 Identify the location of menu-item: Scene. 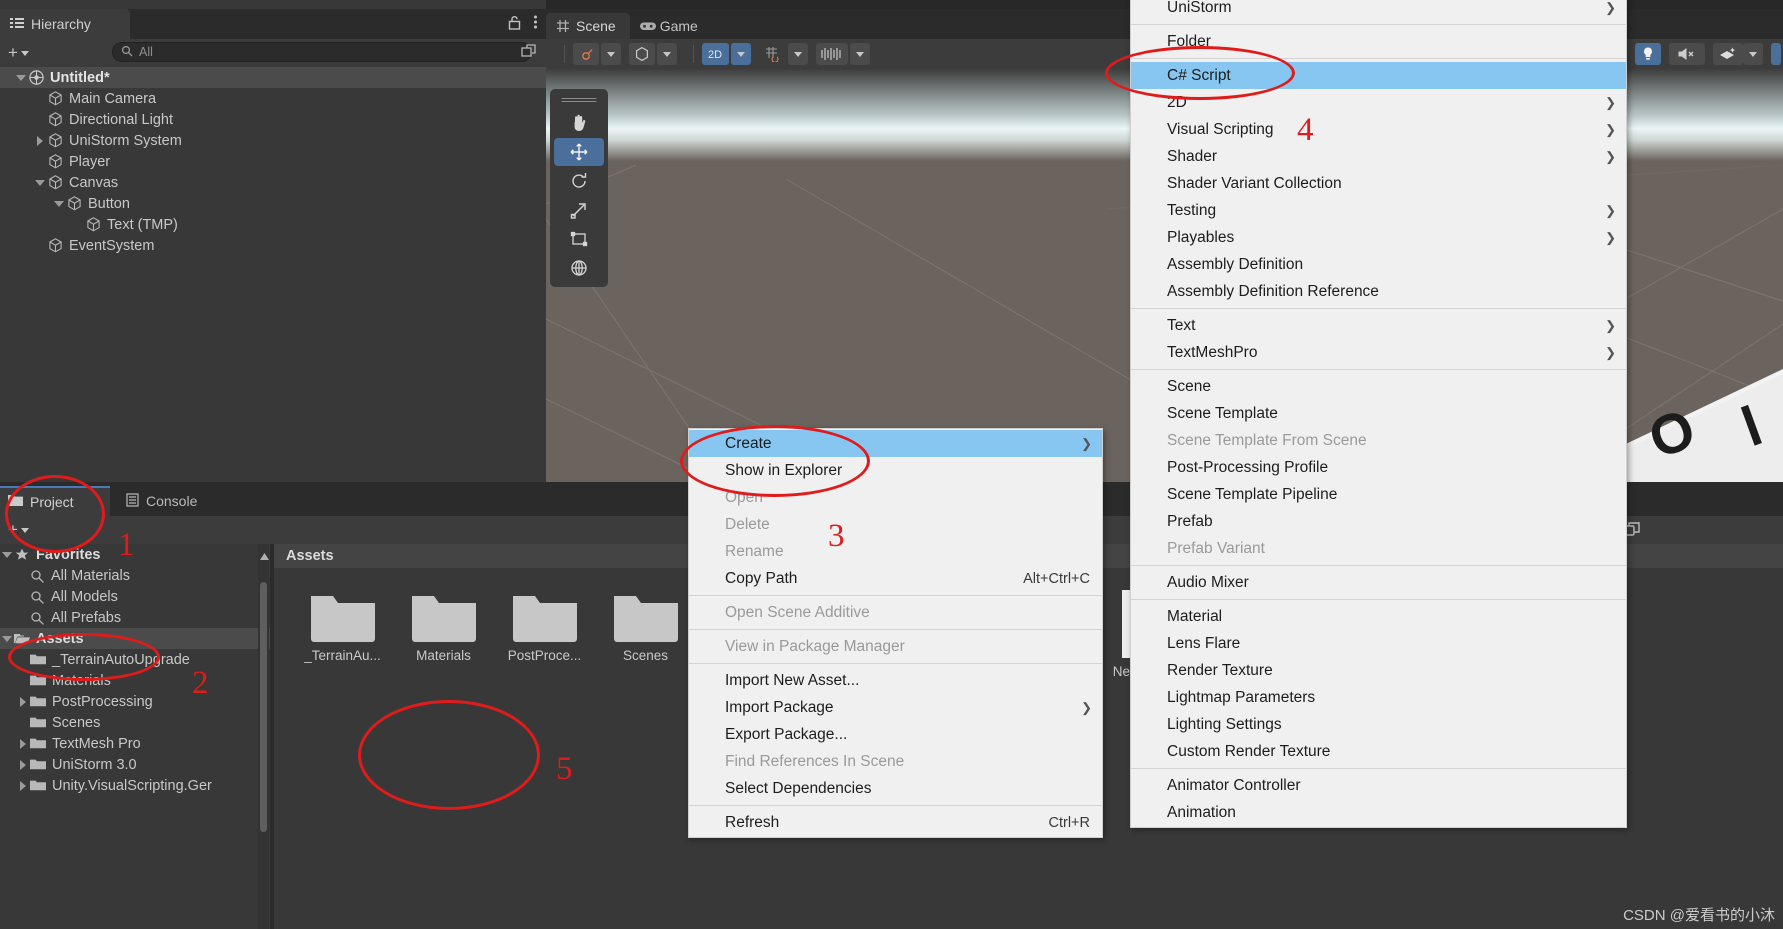
(1378, 386).